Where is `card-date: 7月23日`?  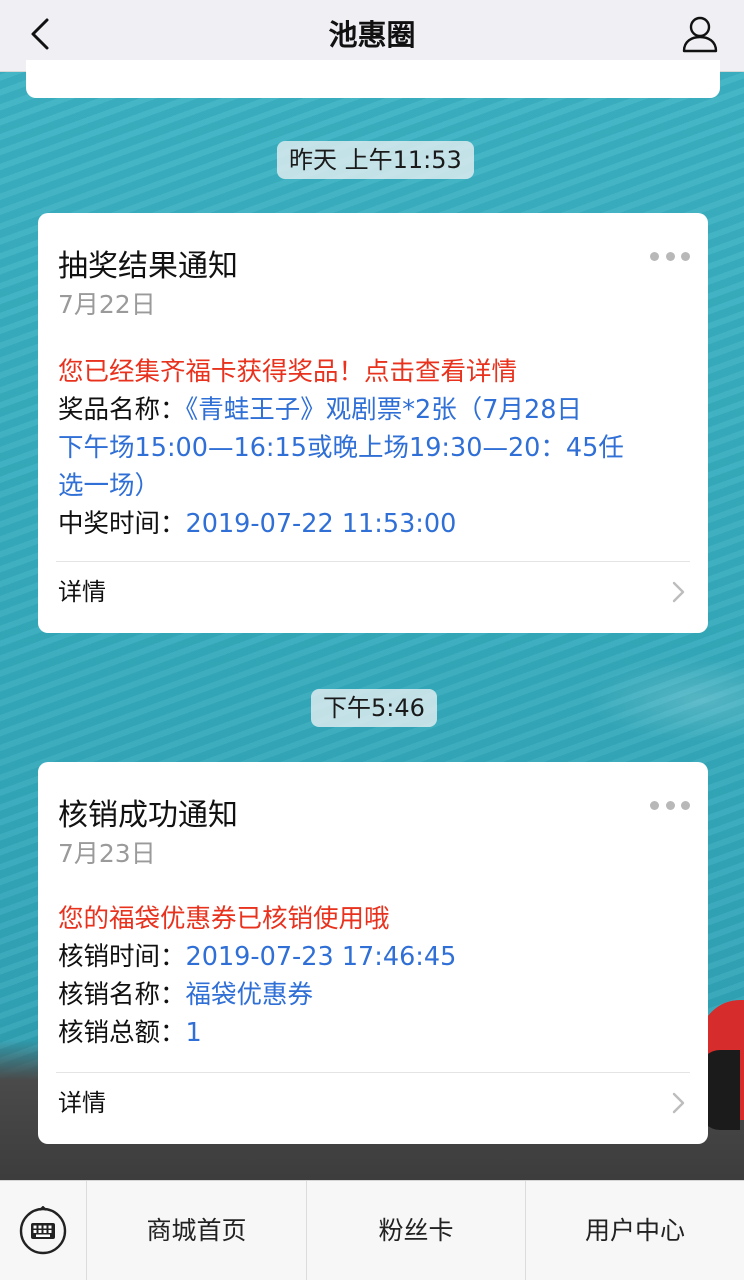 card-date: 7月23日 is located at coordinates (107, 853).